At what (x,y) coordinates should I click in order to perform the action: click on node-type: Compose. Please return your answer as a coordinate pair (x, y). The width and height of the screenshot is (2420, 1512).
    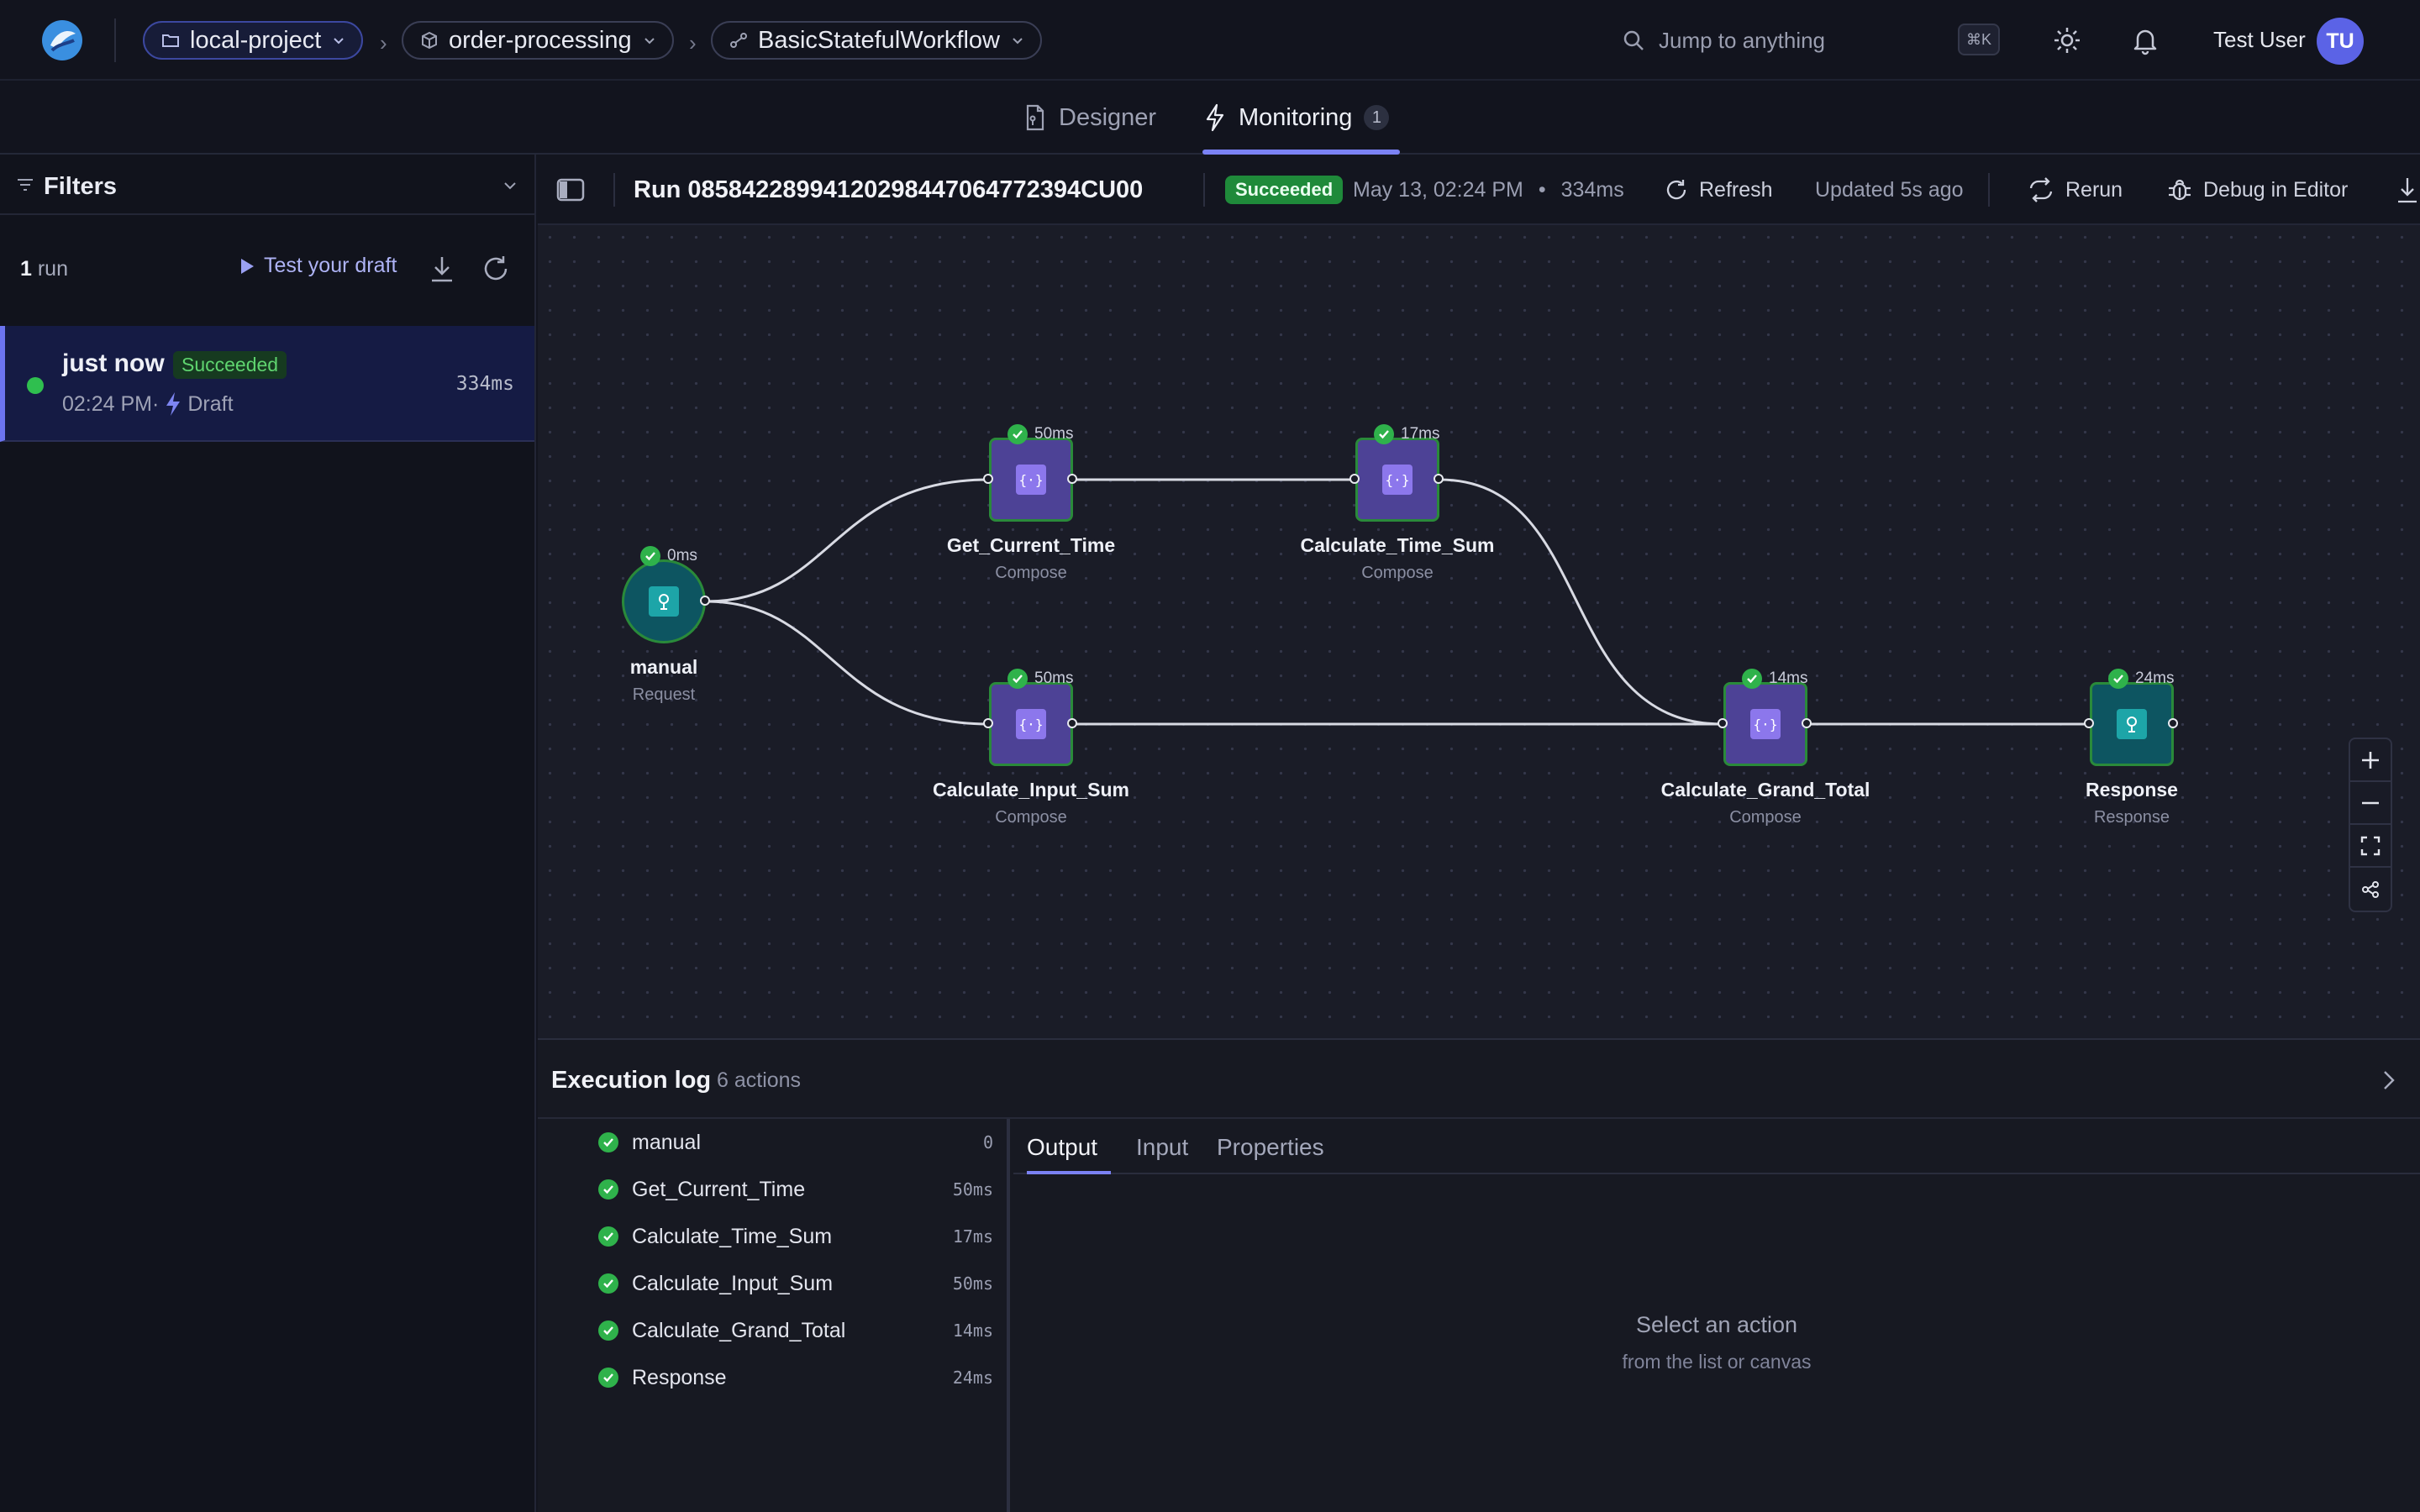
    Looking at the image, I should click on (1765, 817).